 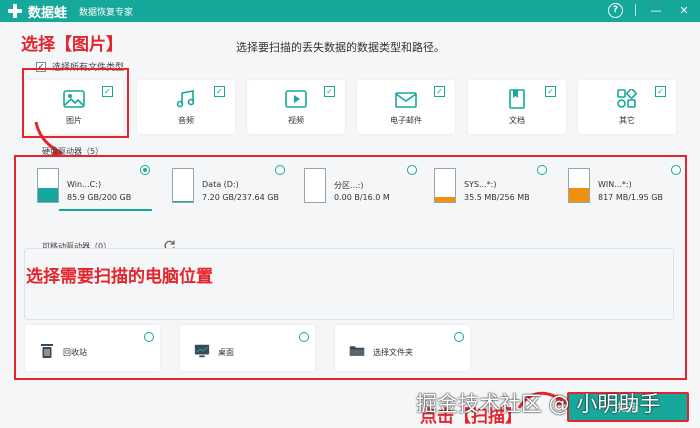 I want to click on type-label: 文档, so click(x=517, y=120).